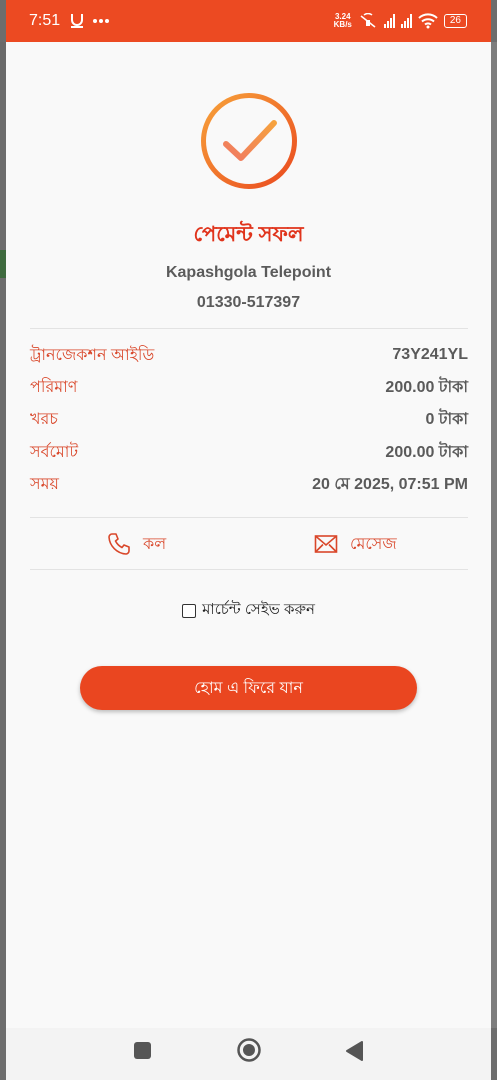  I want to click on status-time: 7:51, so click(45, 20).